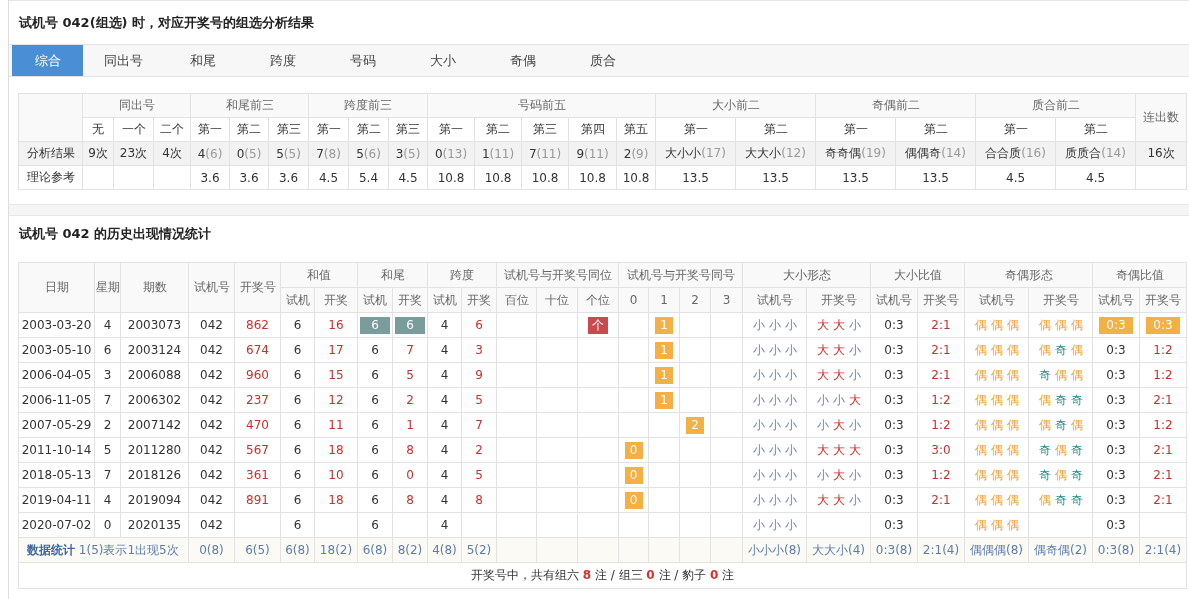  I want to click on table-cell-text: 8, so click(410, 450).